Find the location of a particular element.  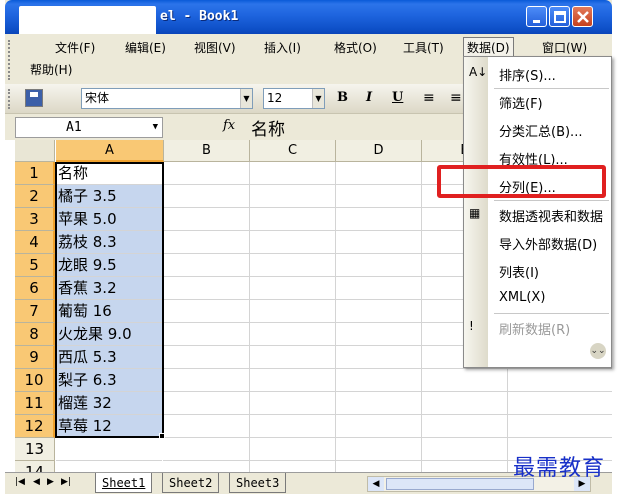

menu-view: 视图(V) is located at coordinates (215, 48).